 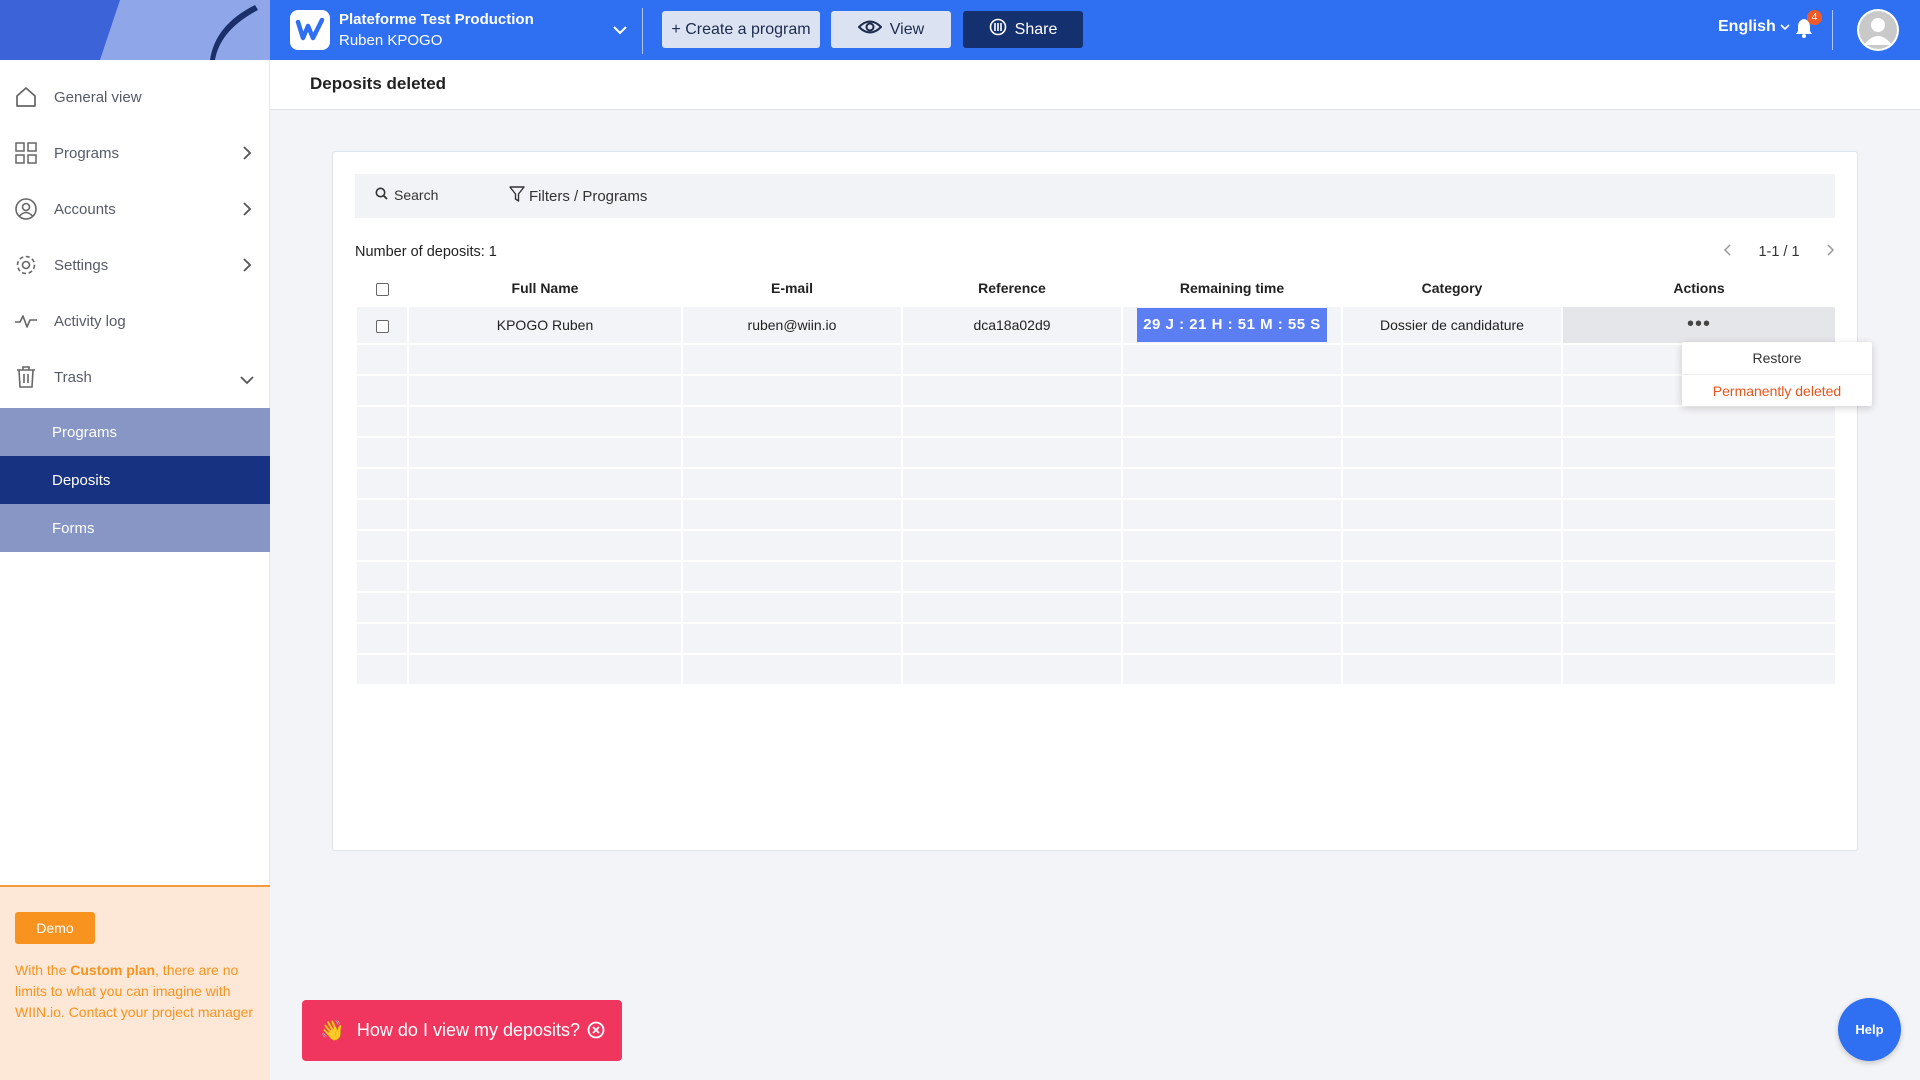 What do you see at coordinates (135, 209) in the screenshot?
I see `sidebar-item-accounts: Accounts` at bounding box center [135, 209].